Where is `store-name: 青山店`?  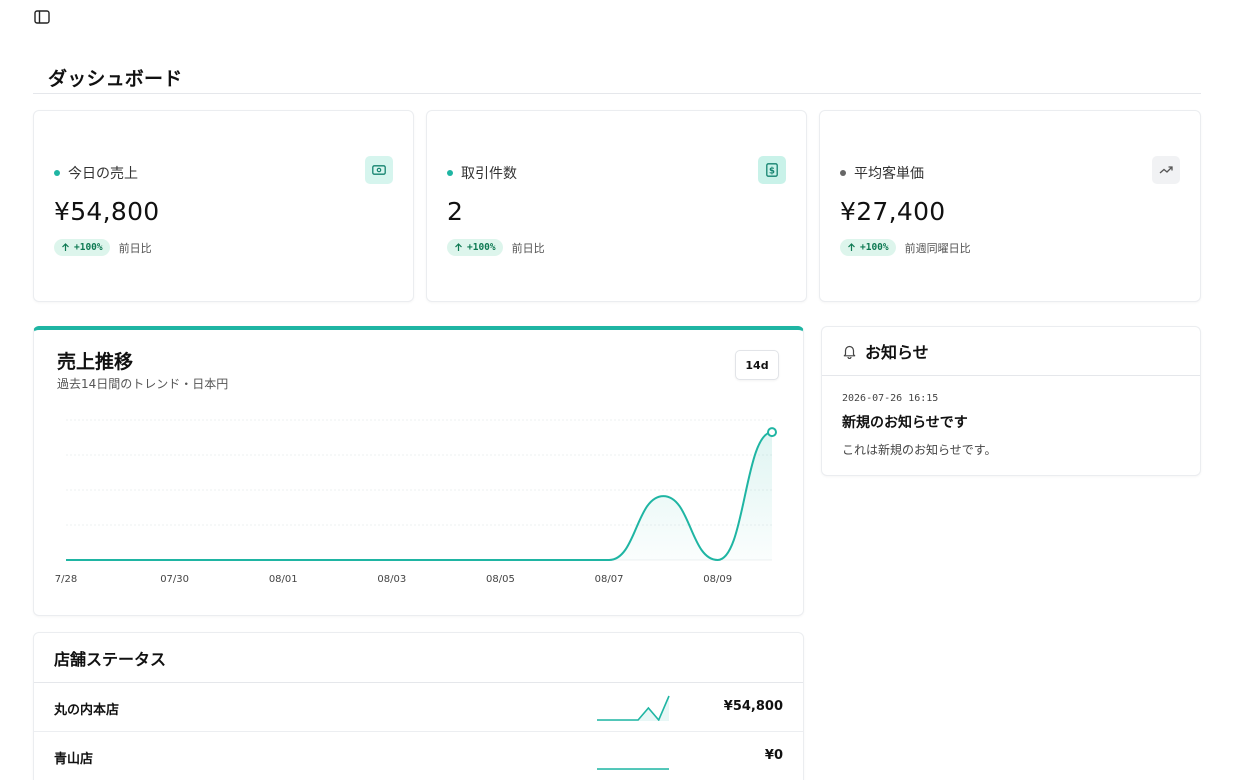 store-name: 青山店 is located at coordinates (74, 759).